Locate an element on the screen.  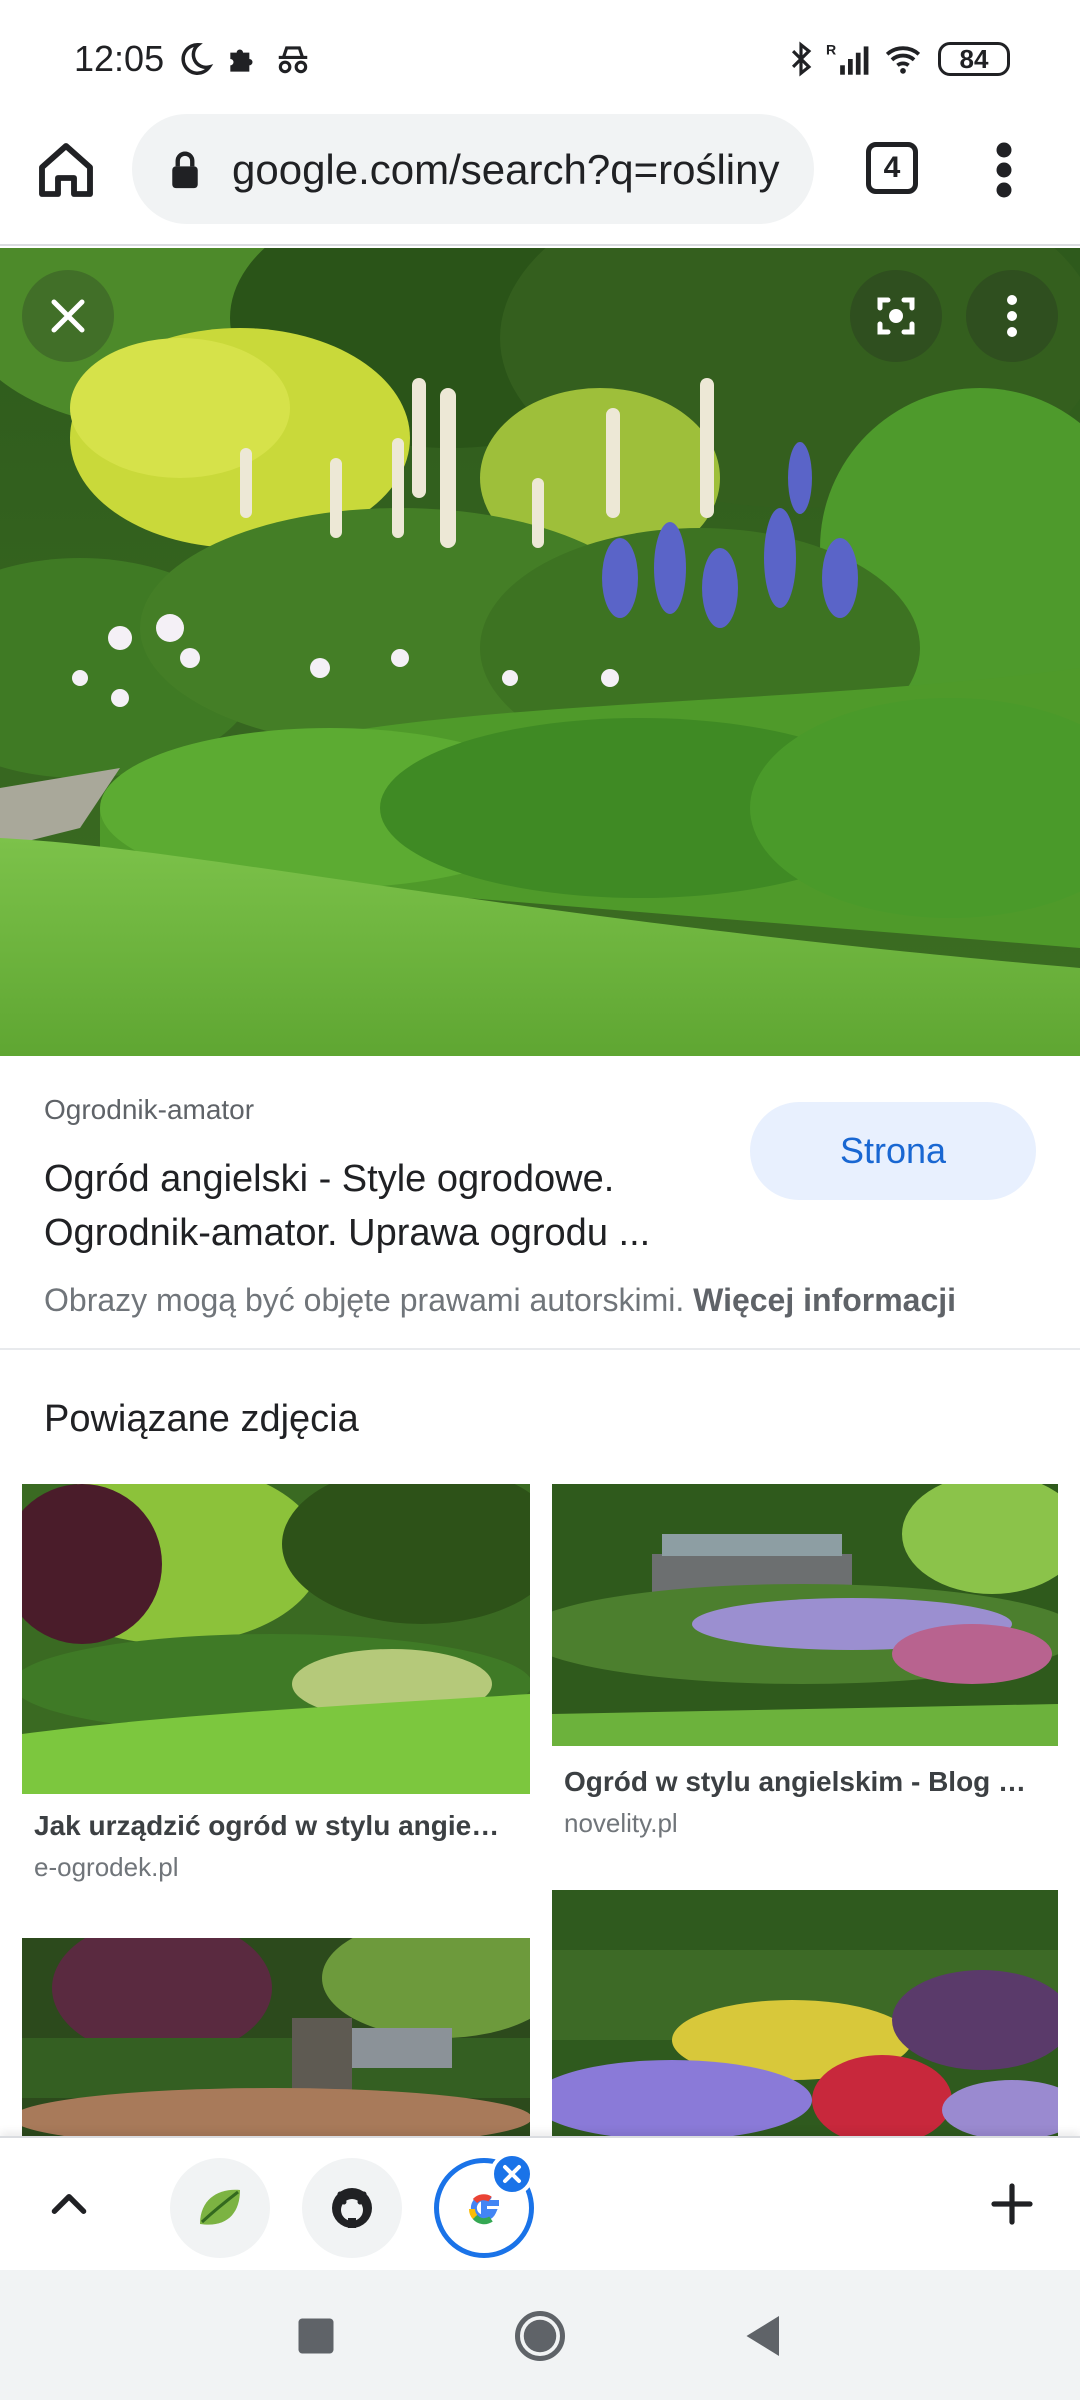
tab-switcher-button: 4 is located at coordinates (892, 168).